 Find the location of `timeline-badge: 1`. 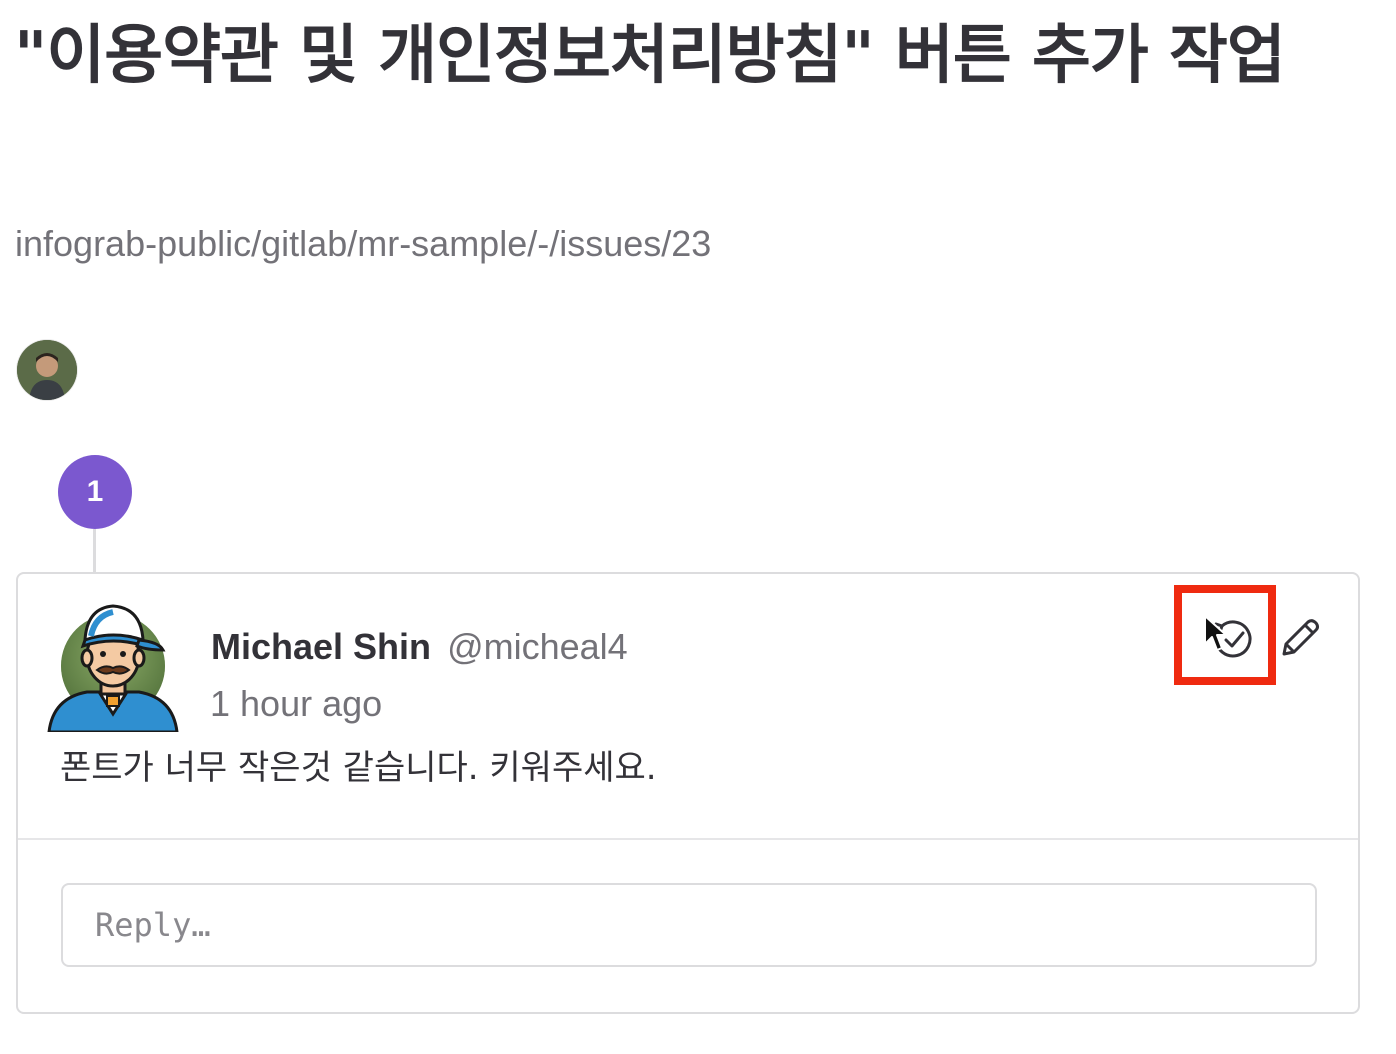

timeline-badge: 1 is located at coordinates (95, 492).